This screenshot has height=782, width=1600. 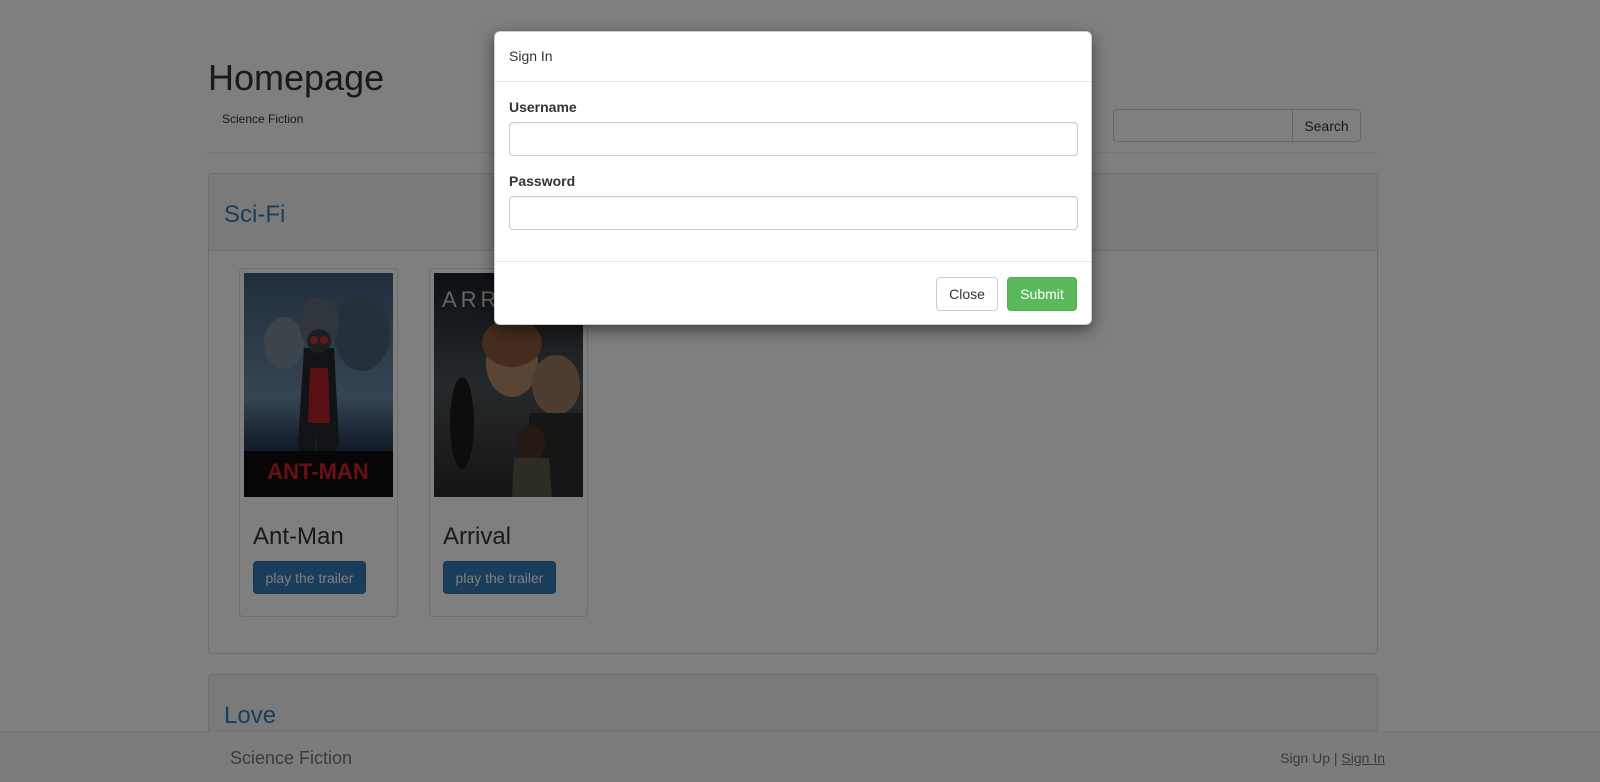 I want to click on modal-title: Sign In, so click(x=531, y=56).